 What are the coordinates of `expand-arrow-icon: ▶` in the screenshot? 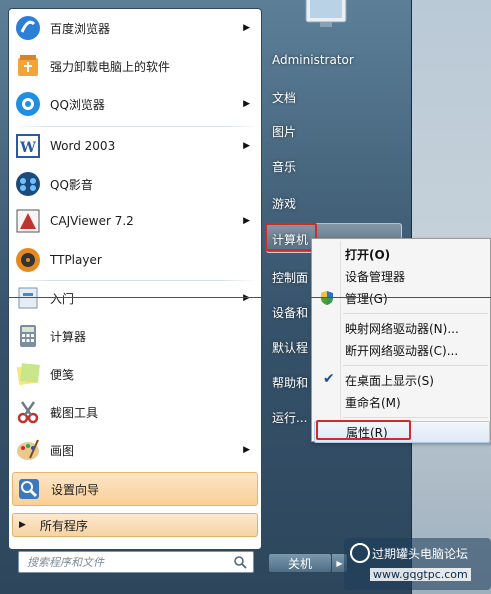 It's located at (22, 525).